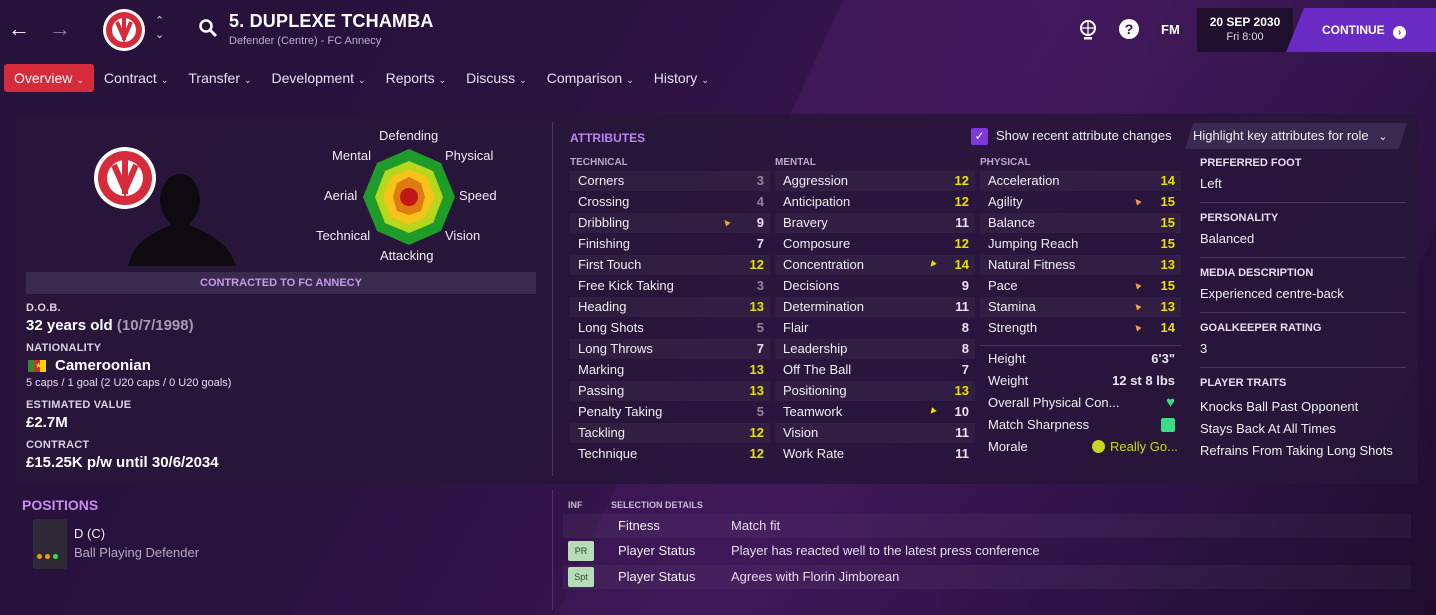 The width and height of the screenshot is (1436, 615). Describe the element at coordinates (1080, 181) in the screenshot. I see `attribute-row: Acceleration 14` at that location.